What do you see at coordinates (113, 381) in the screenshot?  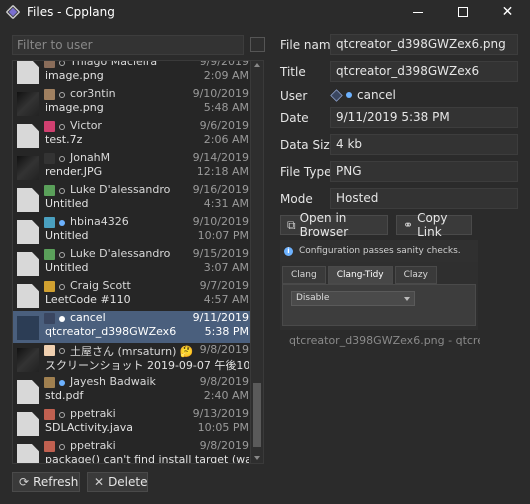 I see `user-name: Jayesh Badwaik` at bounding box center [113, 381].